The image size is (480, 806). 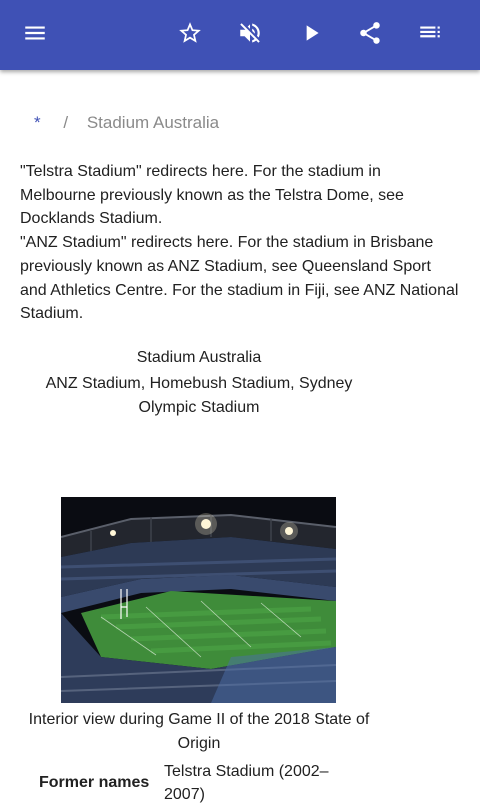 I want to click on favorite-button, so click(x=190, y=35).